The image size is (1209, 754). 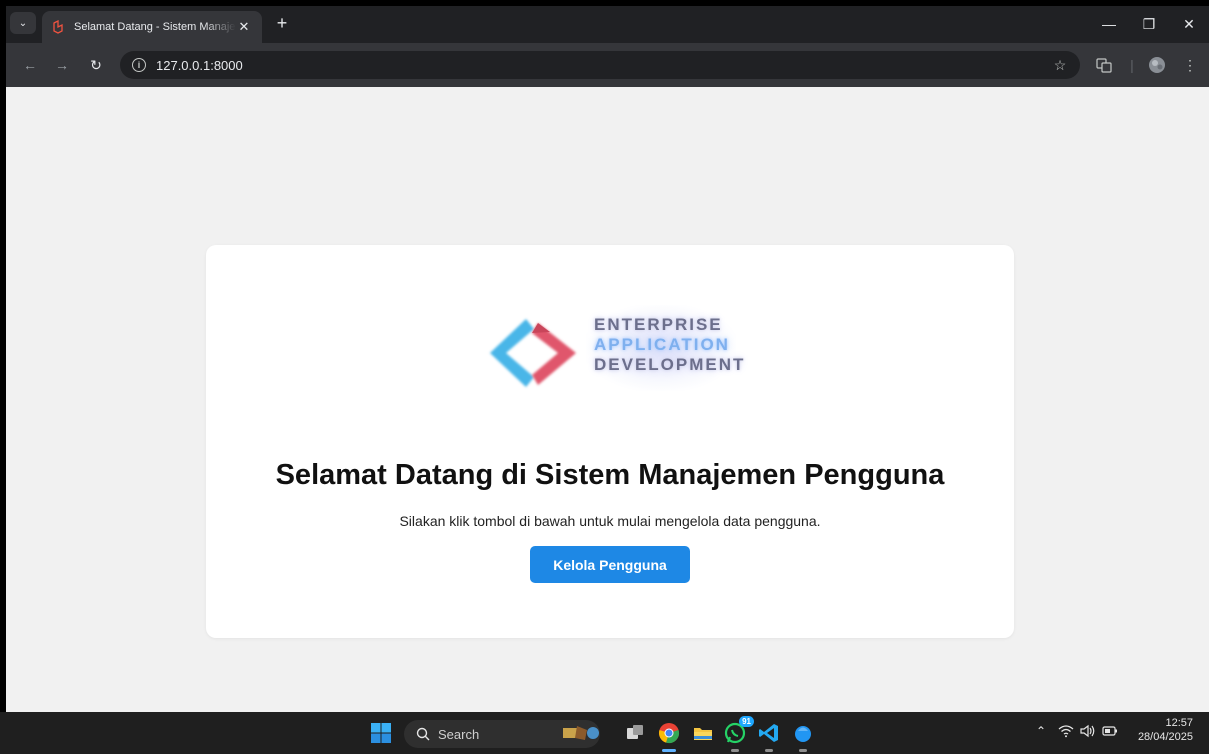 I want to click on address-bar: i 127.0.0.1:8000, so click(x=600, y=65).